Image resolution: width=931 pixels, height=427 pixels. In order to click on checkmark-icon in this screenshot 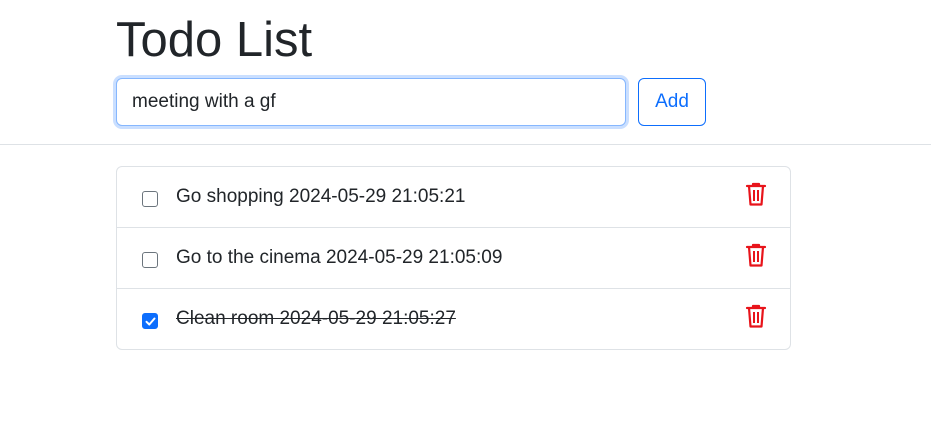, I will do `click(150, 321)`.